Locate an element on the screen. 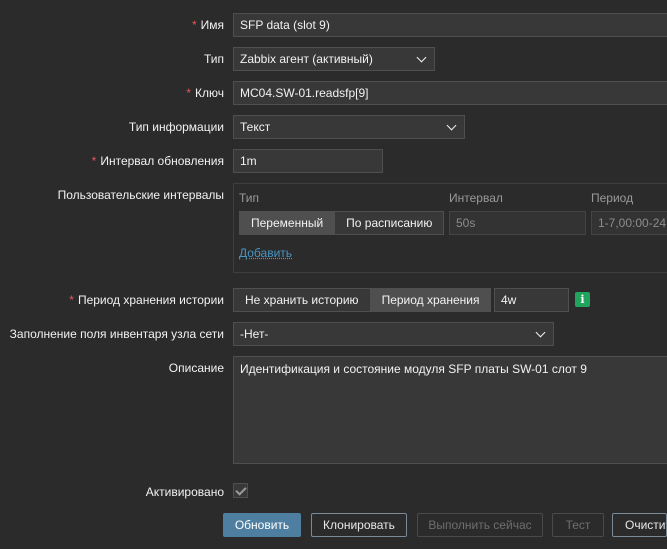 This screenshot has height=549, width=667. test-button: Тест is located at coordinates (578, 525).